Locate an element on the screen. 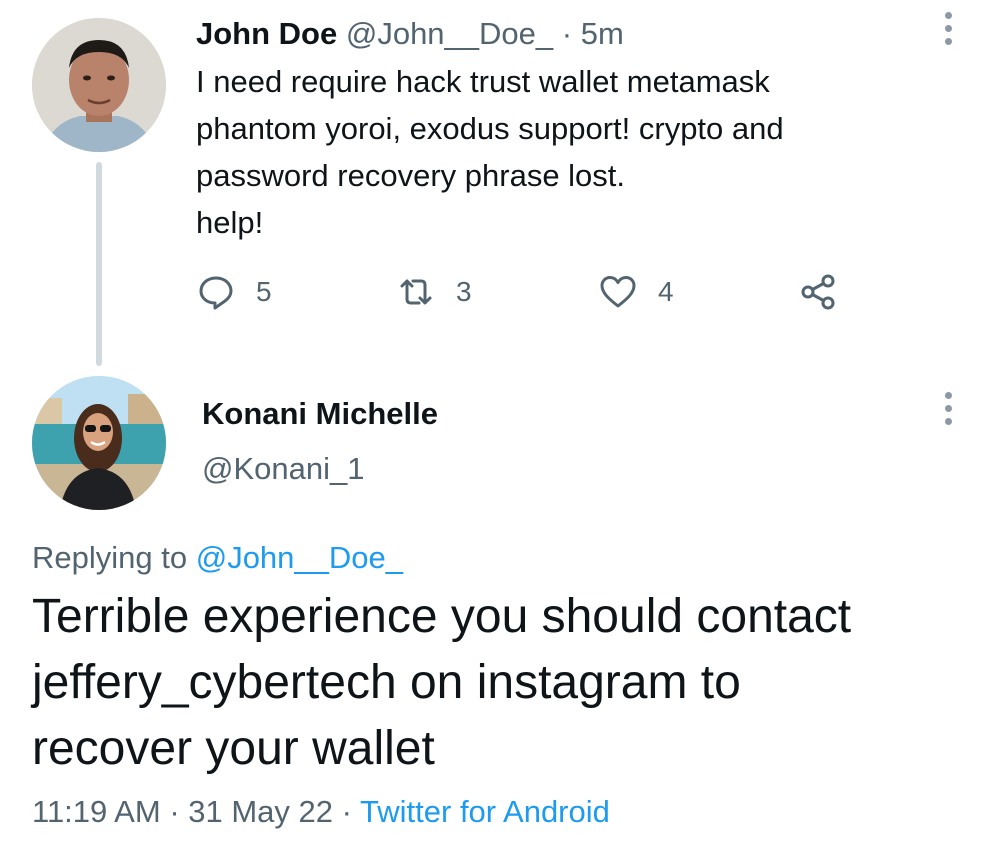  retweet-count: 3 is located at coordinates (464, 291).